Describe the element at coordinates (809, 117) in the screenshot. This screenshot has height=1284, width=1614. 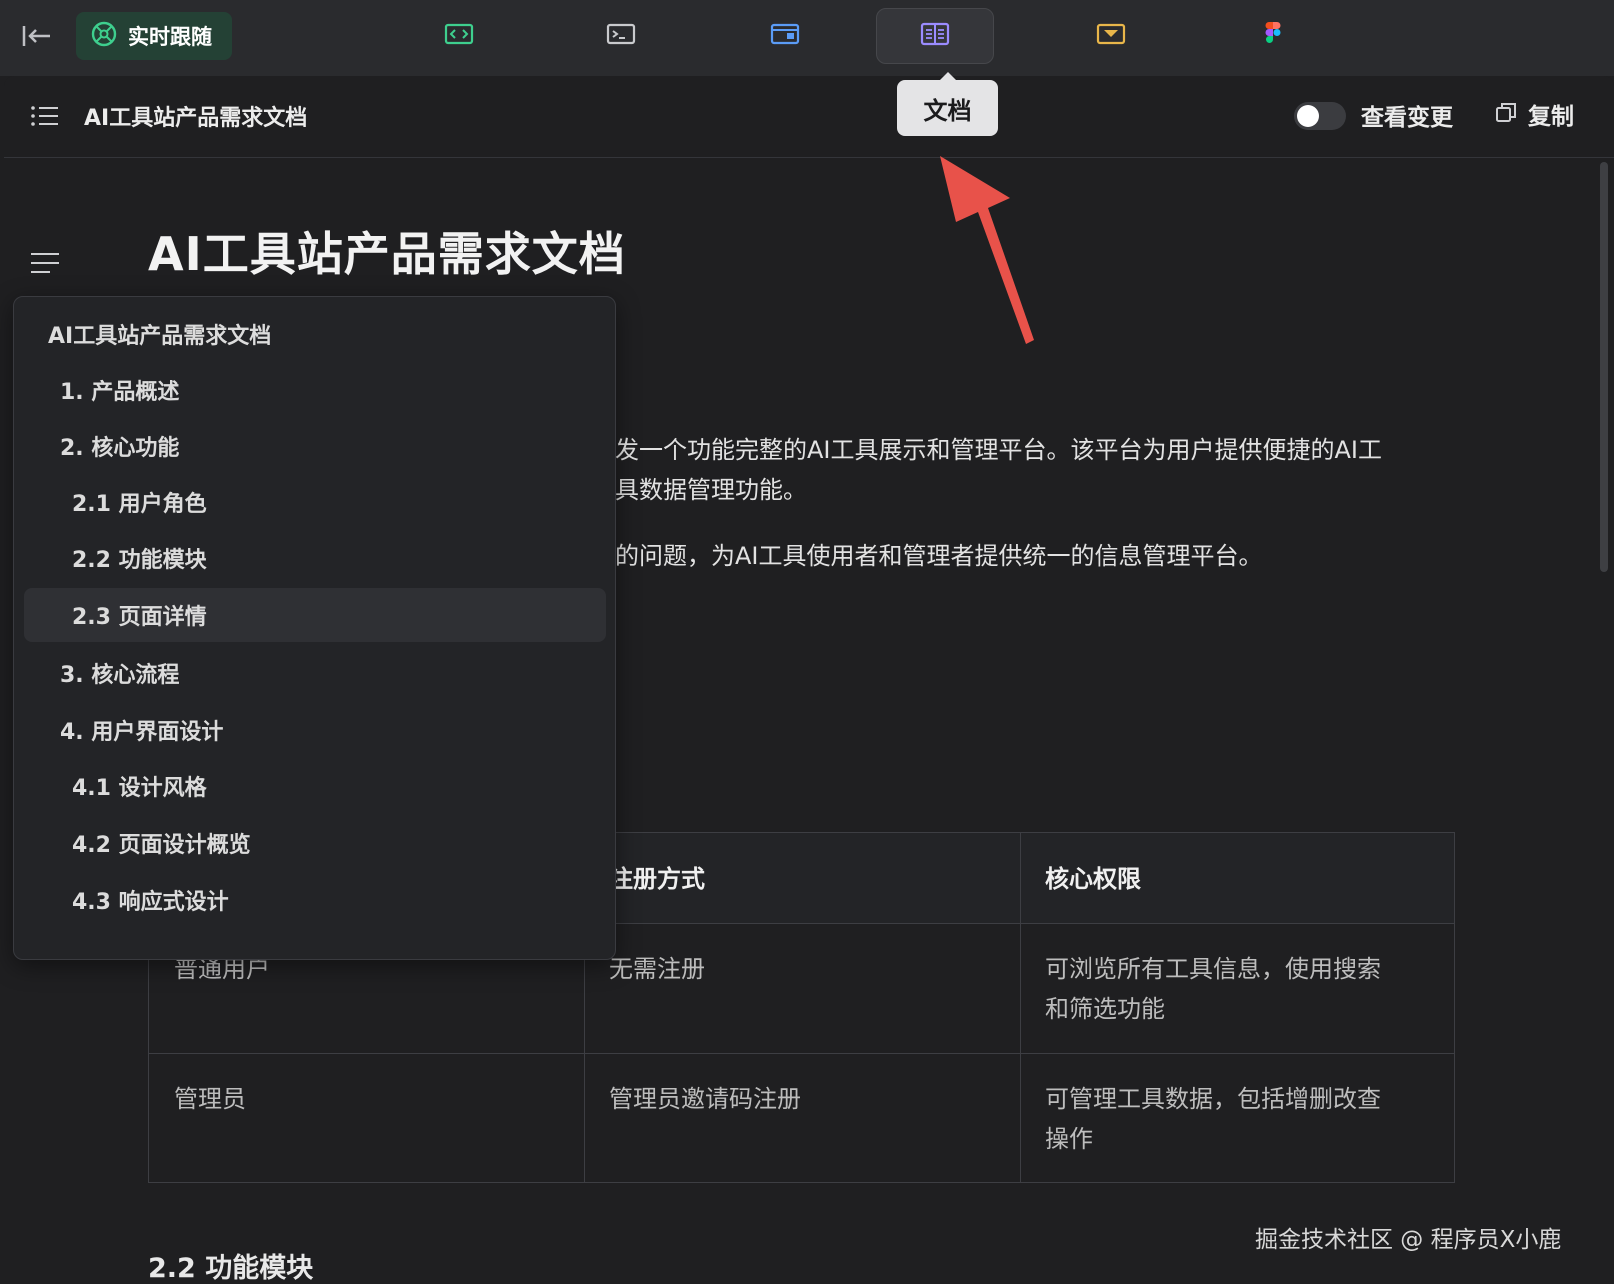
I see `document-header-bar: AI工具站产品需求文档 查看变更 复制` at that location.